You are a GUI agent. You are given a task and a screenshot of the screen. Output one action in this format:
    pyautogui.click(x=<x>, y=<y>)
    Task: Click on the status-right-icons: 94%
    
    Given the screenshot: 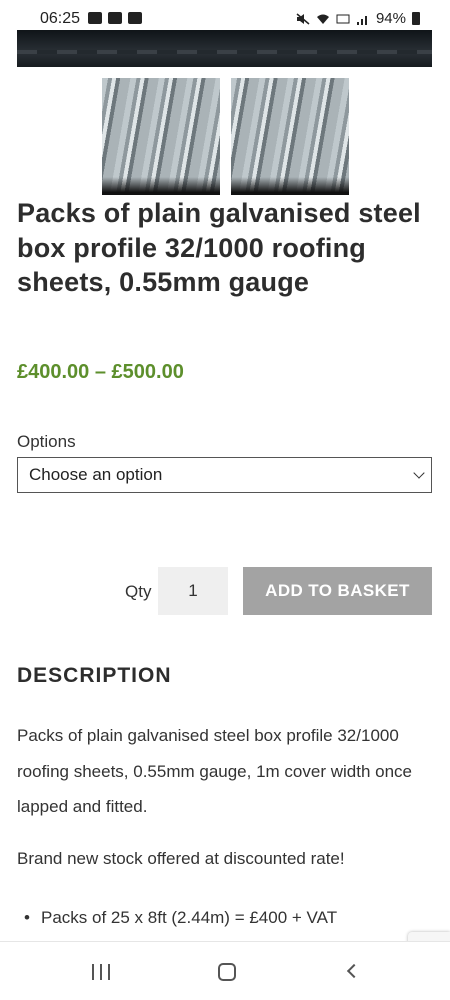 What is the action you would take?
    pyautogui.click(x=358, y=18)
    